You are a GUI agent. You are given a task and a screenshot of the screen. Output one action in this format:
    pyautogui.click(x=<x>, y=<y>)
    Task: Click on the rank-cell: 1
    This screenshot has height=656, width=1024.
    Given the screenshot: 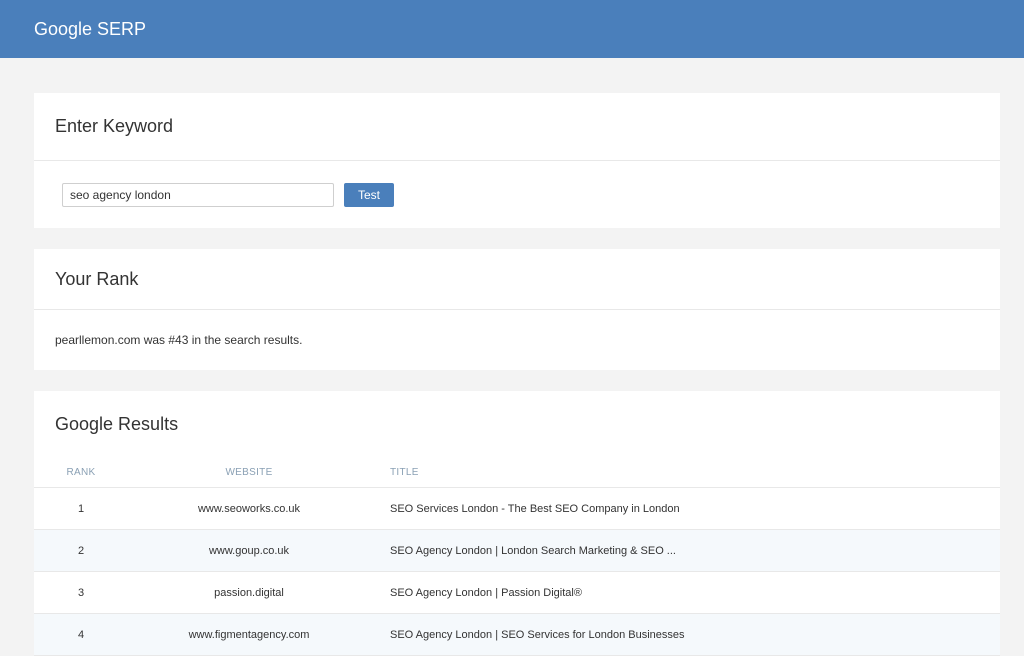 What is the action you would take?
    pyautogui.click(x=81, y=508)
    